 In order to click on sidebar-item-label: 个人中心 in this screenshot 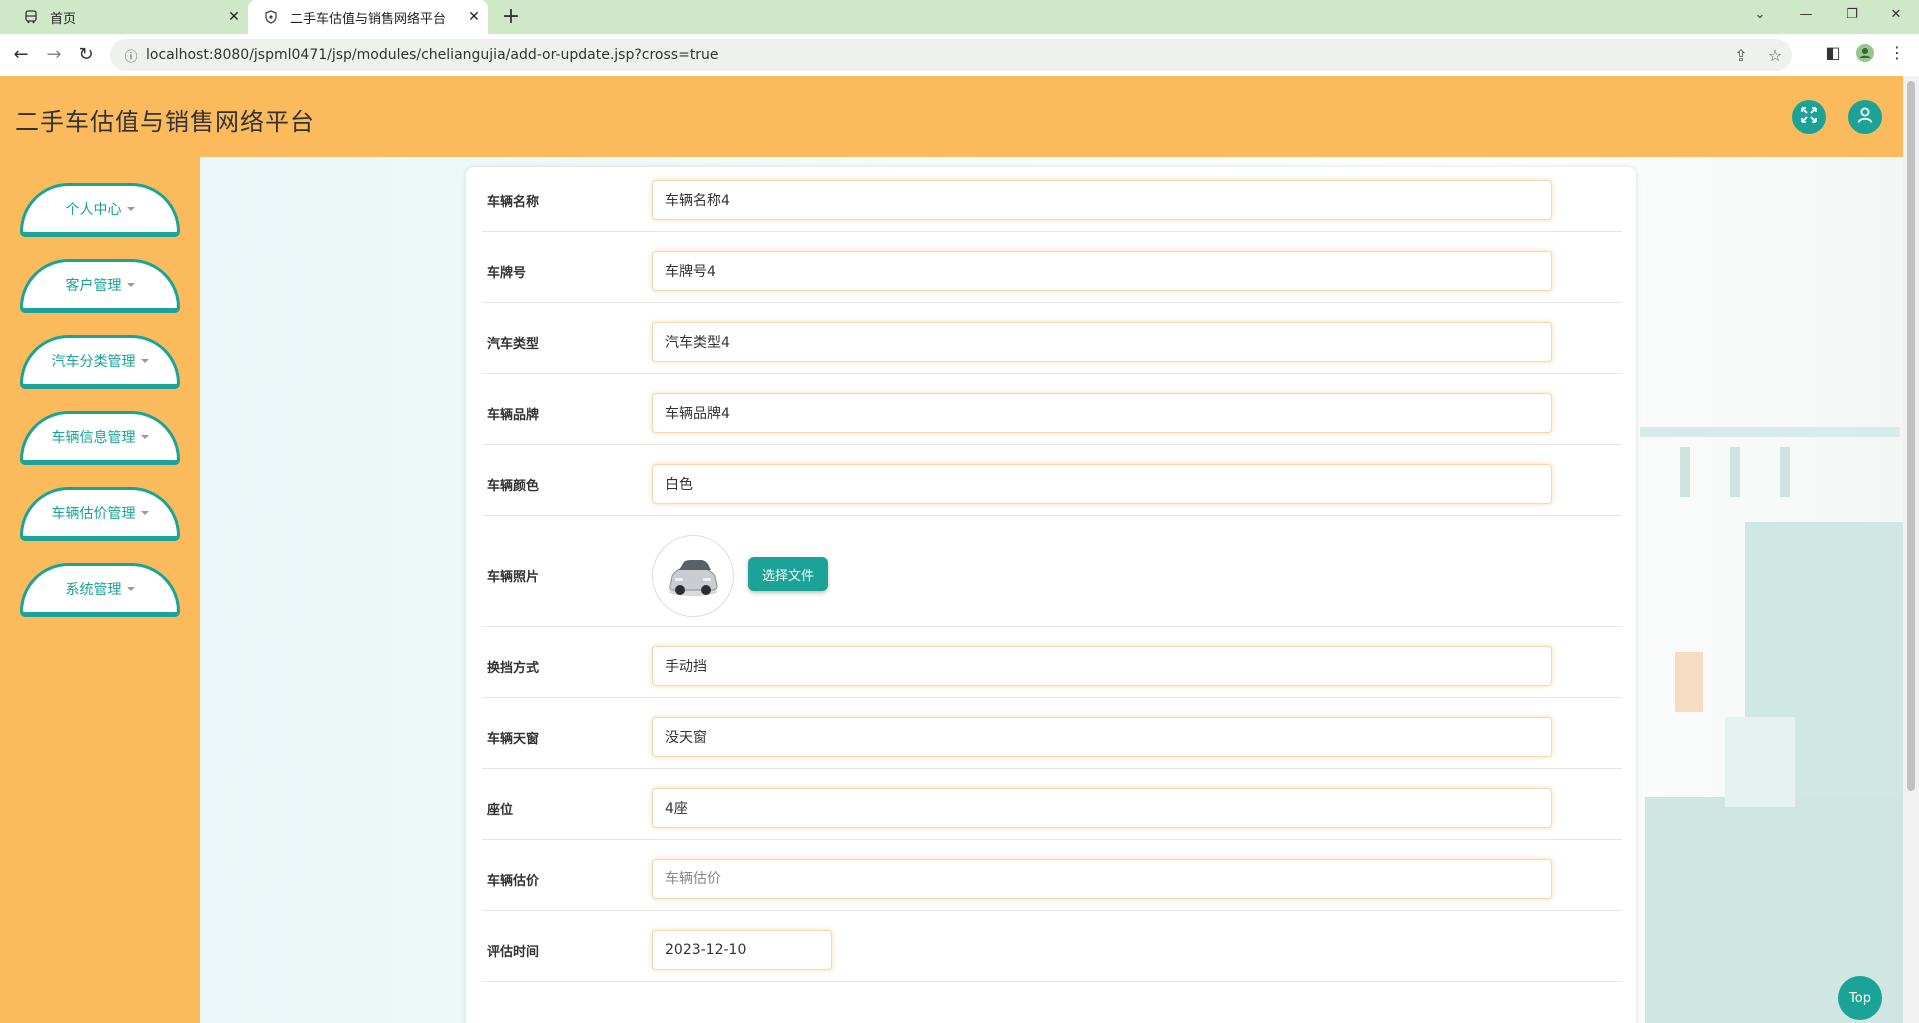, I will do `click(93, 210)`.